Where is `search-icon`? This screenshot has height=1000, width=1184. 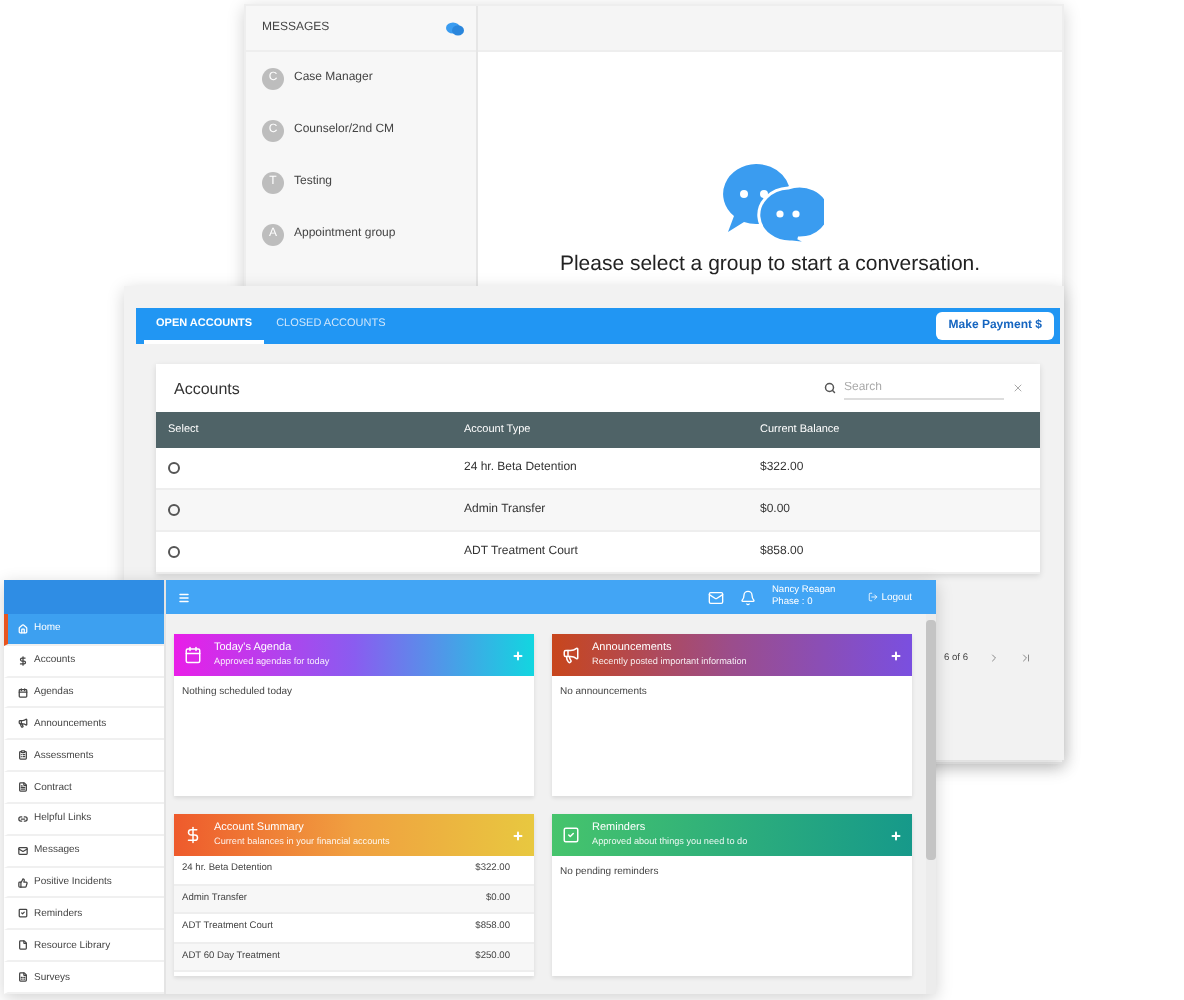 search-icon is located at coordinates (830, 388).